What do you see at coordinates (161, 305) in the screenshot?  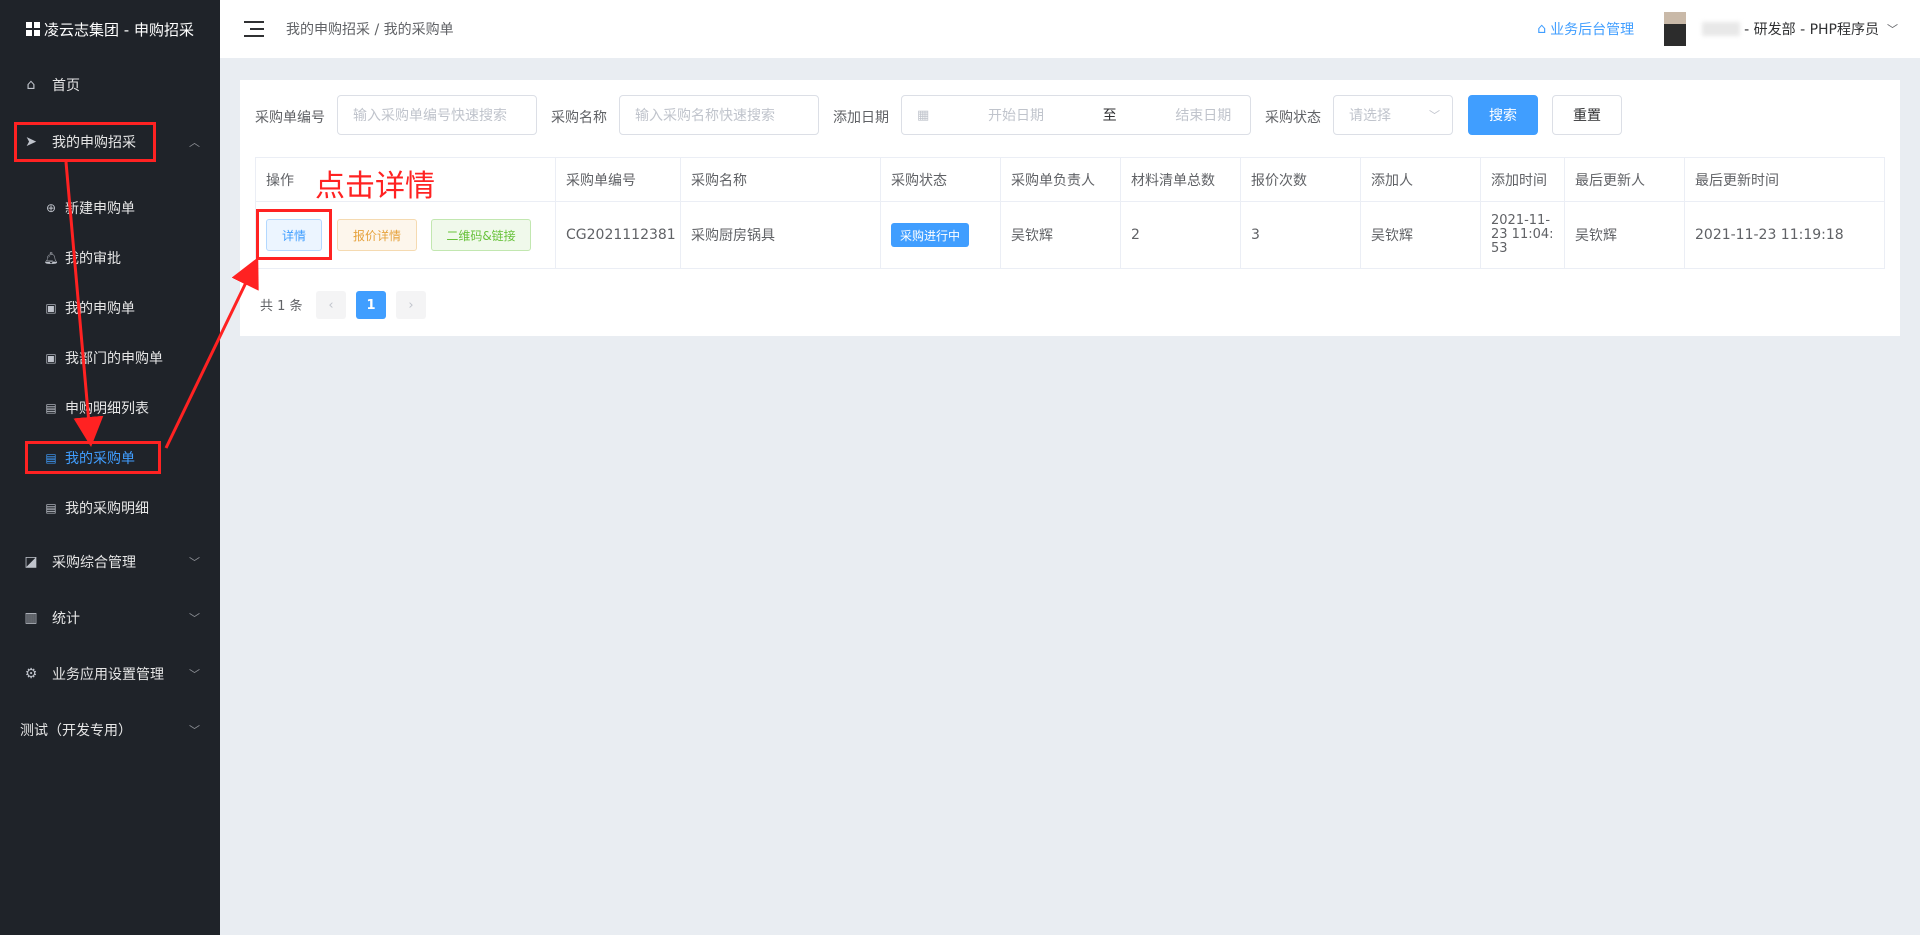 I see `annotation-arrows` at bounding box center [161, 305].